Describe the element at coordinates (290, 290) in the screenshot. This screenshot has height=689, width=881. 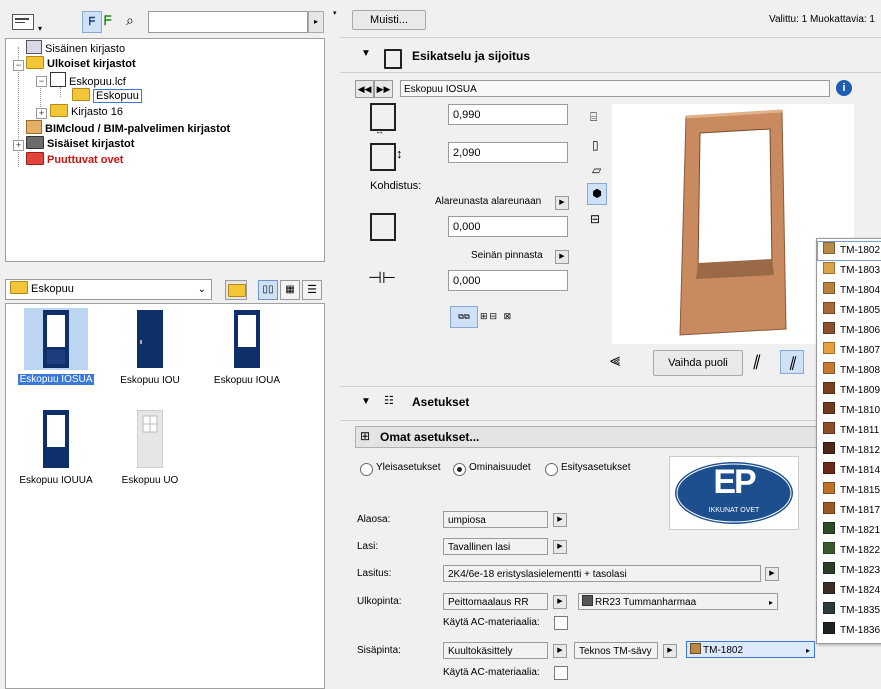
I see `grid-view-button: ▦` at that location.